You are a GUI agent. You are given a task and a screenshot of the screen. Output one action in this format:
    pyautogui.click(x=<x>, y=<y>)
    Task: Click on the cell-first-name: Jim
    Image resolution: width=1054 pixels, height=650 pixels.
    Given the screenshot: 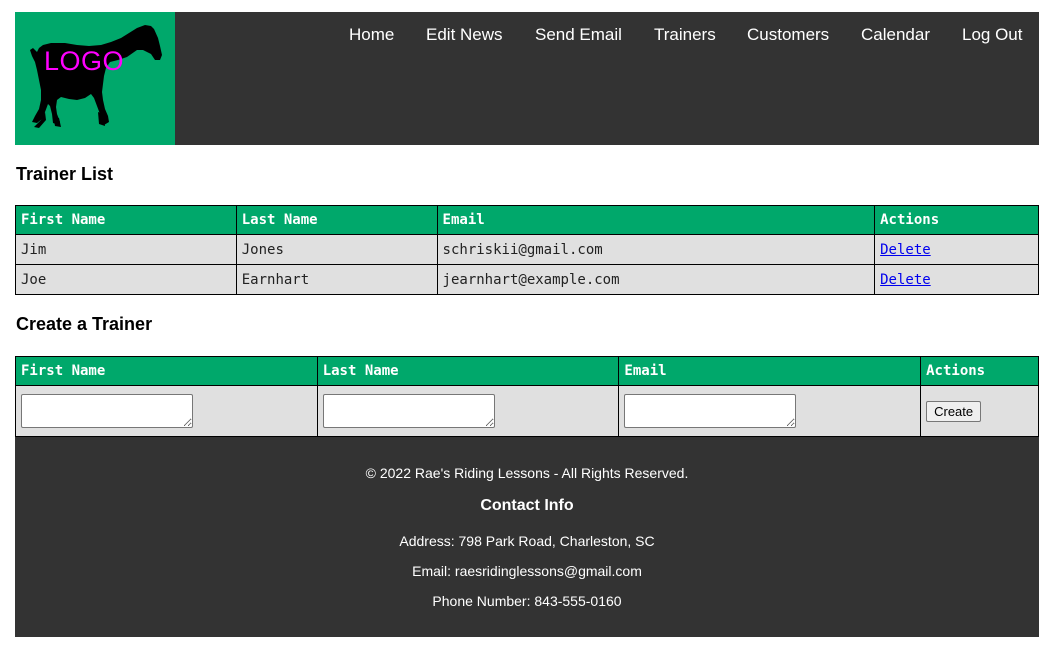 What is the action you would take?
    pyautogui.click(x=126, y=249)
    